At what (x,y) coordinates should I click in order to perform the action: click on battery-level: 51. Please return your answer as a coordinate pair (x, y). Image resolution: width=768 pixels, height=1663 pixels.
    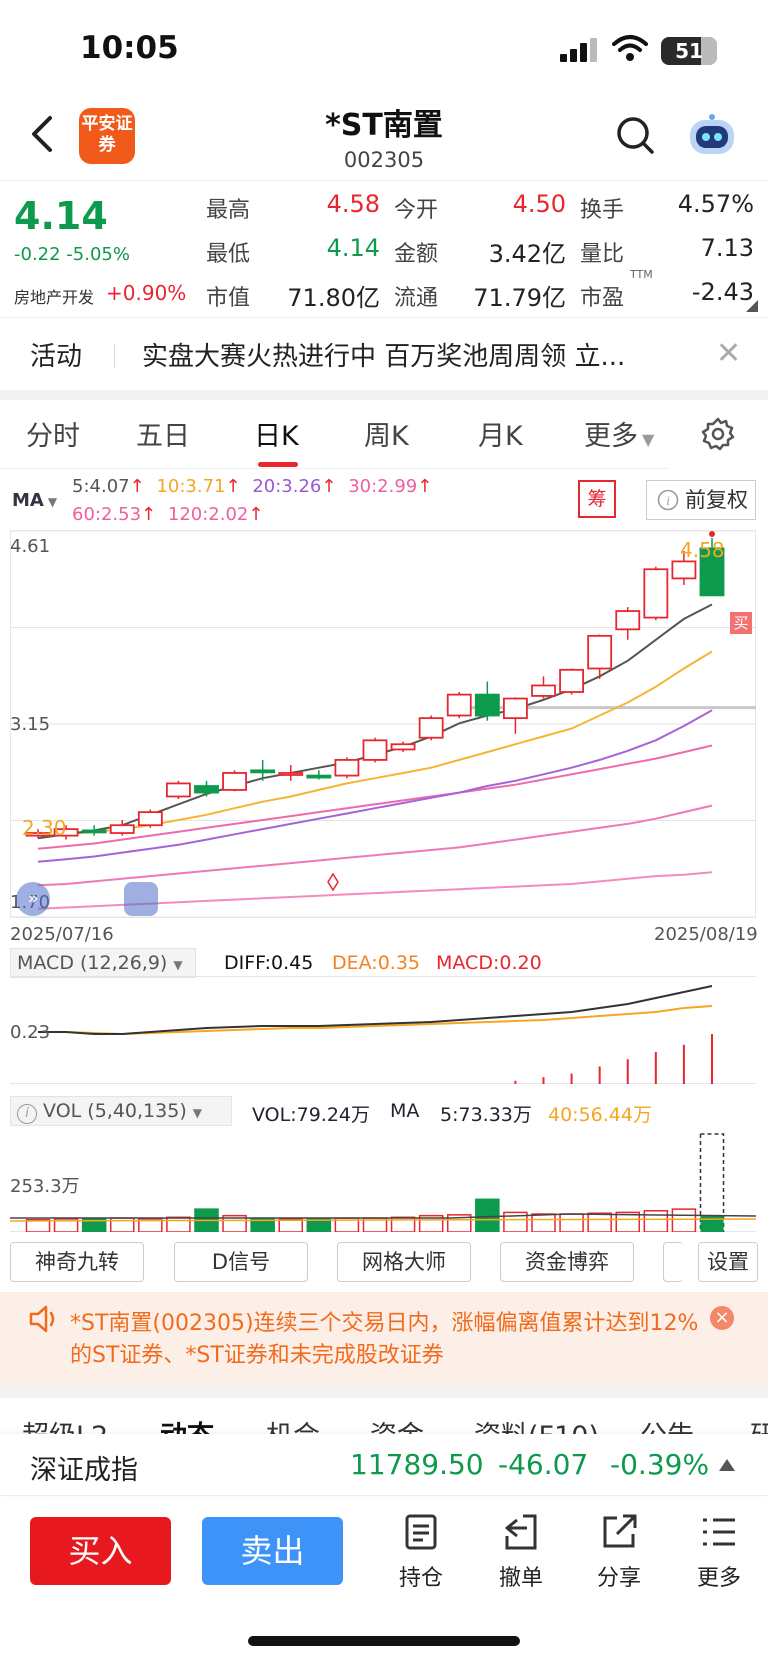
    Looking at the image, I should click on (689, 51).